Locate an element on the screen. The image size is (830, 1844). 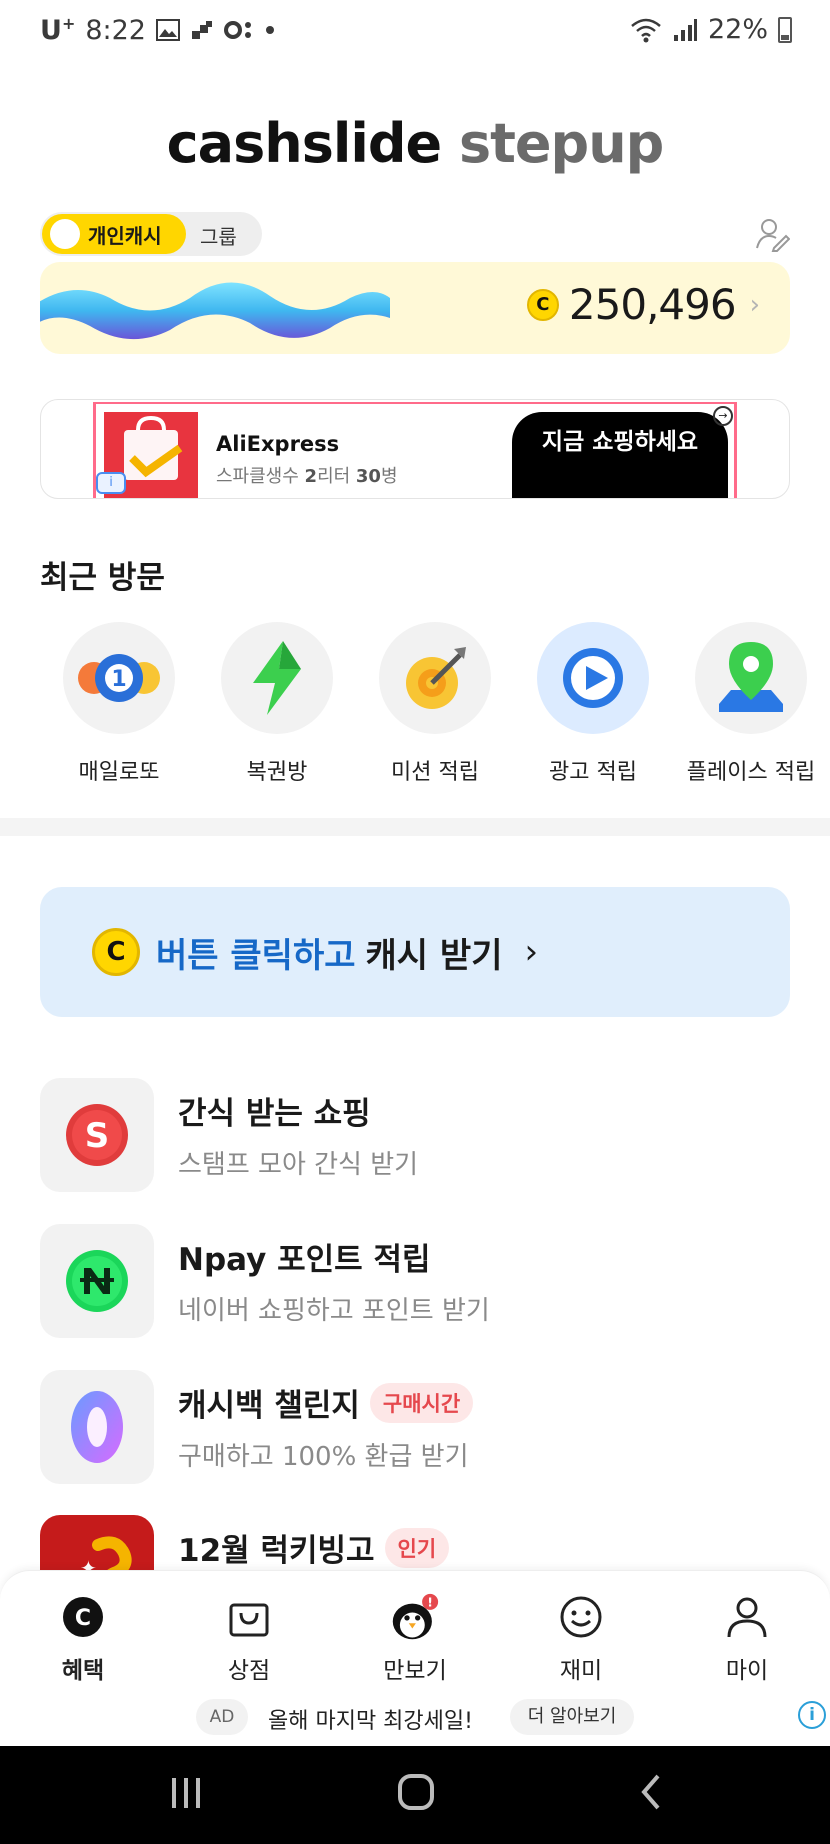
person-icon is located at coordinates (747, 1617).